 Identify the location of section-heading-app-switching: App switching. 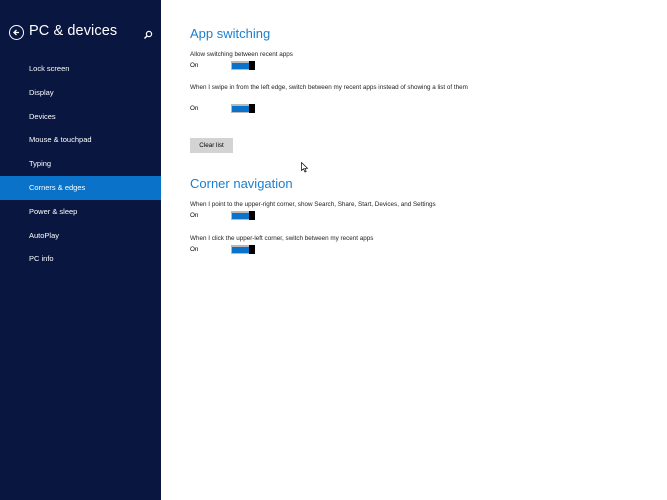
(230, 33).